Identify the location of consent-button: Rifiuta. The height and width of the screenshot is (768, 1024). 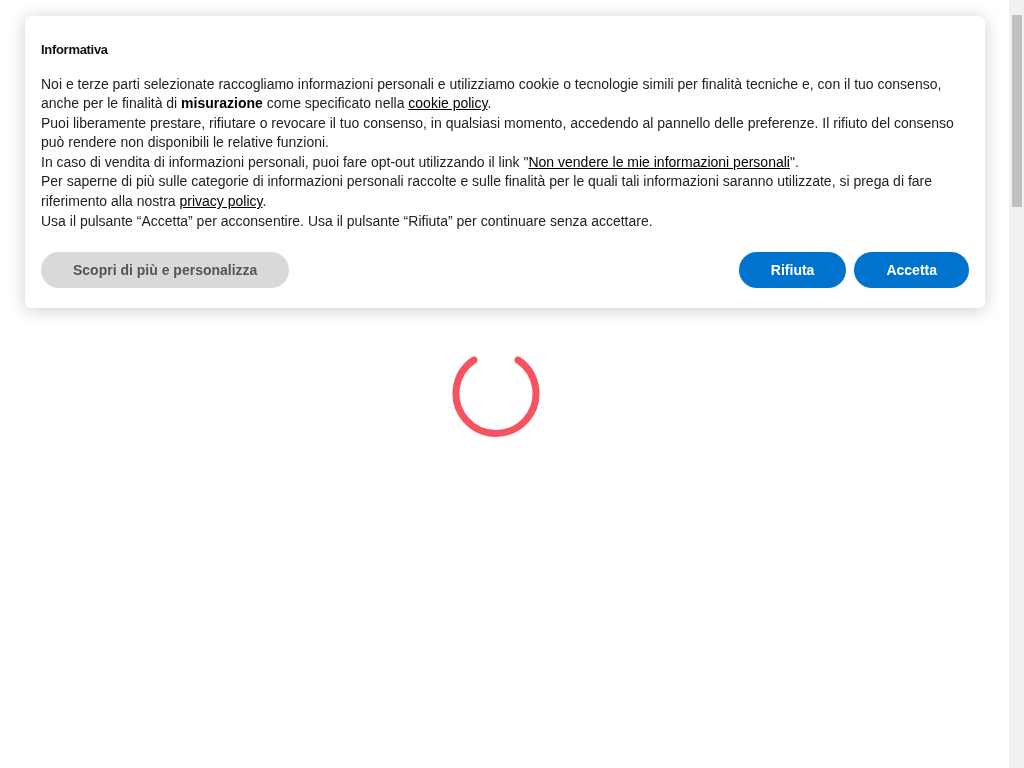
(792, 270).